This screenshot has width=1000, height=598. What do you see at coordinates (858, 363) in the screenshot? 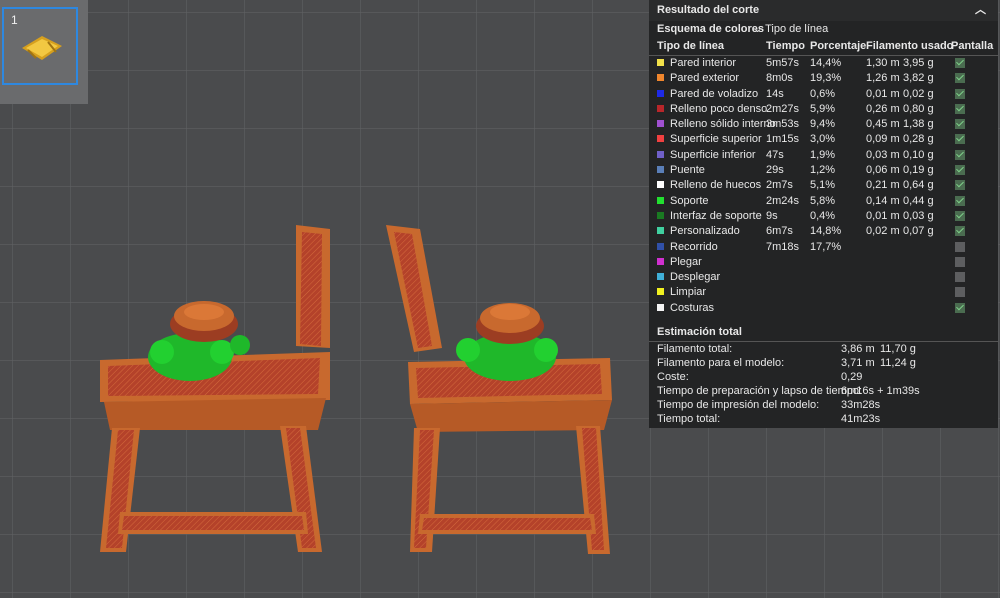
I see `estimate-value: 3,71 m` at bounding box center [858, 363].